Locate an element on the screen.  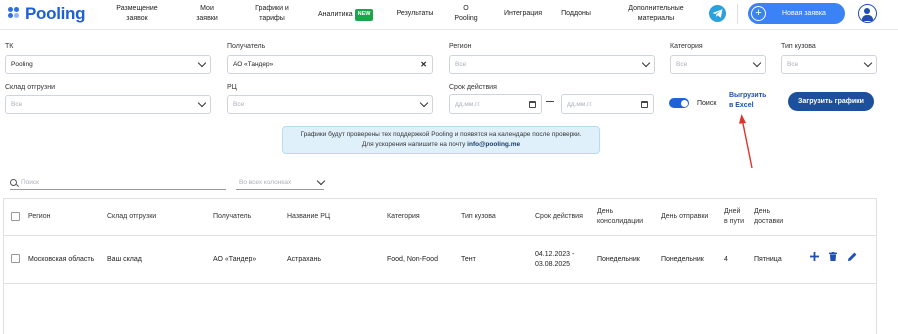
nav-results: Результаты is located at coordinates (415, 14).